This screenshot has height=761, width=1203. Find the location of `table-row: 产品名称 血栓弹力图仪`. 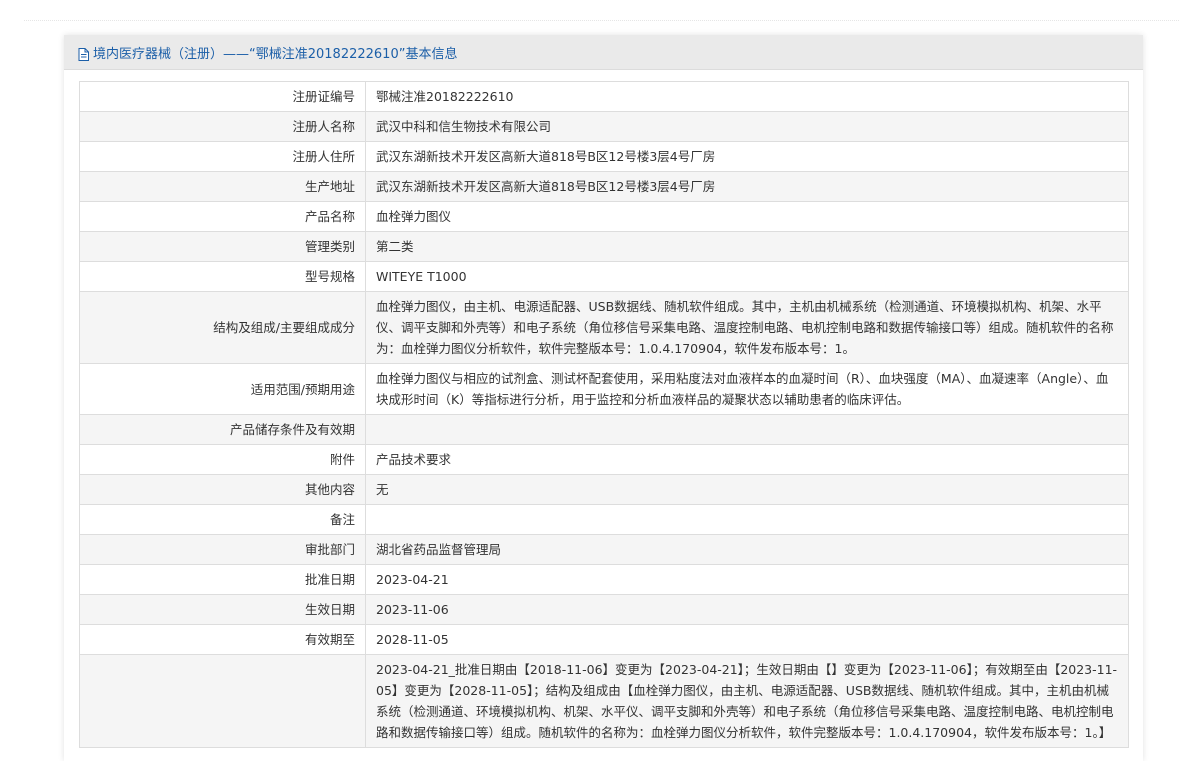

table-row: 产品名称 血栓弹力图仪 is located at coordinates (604, 216).